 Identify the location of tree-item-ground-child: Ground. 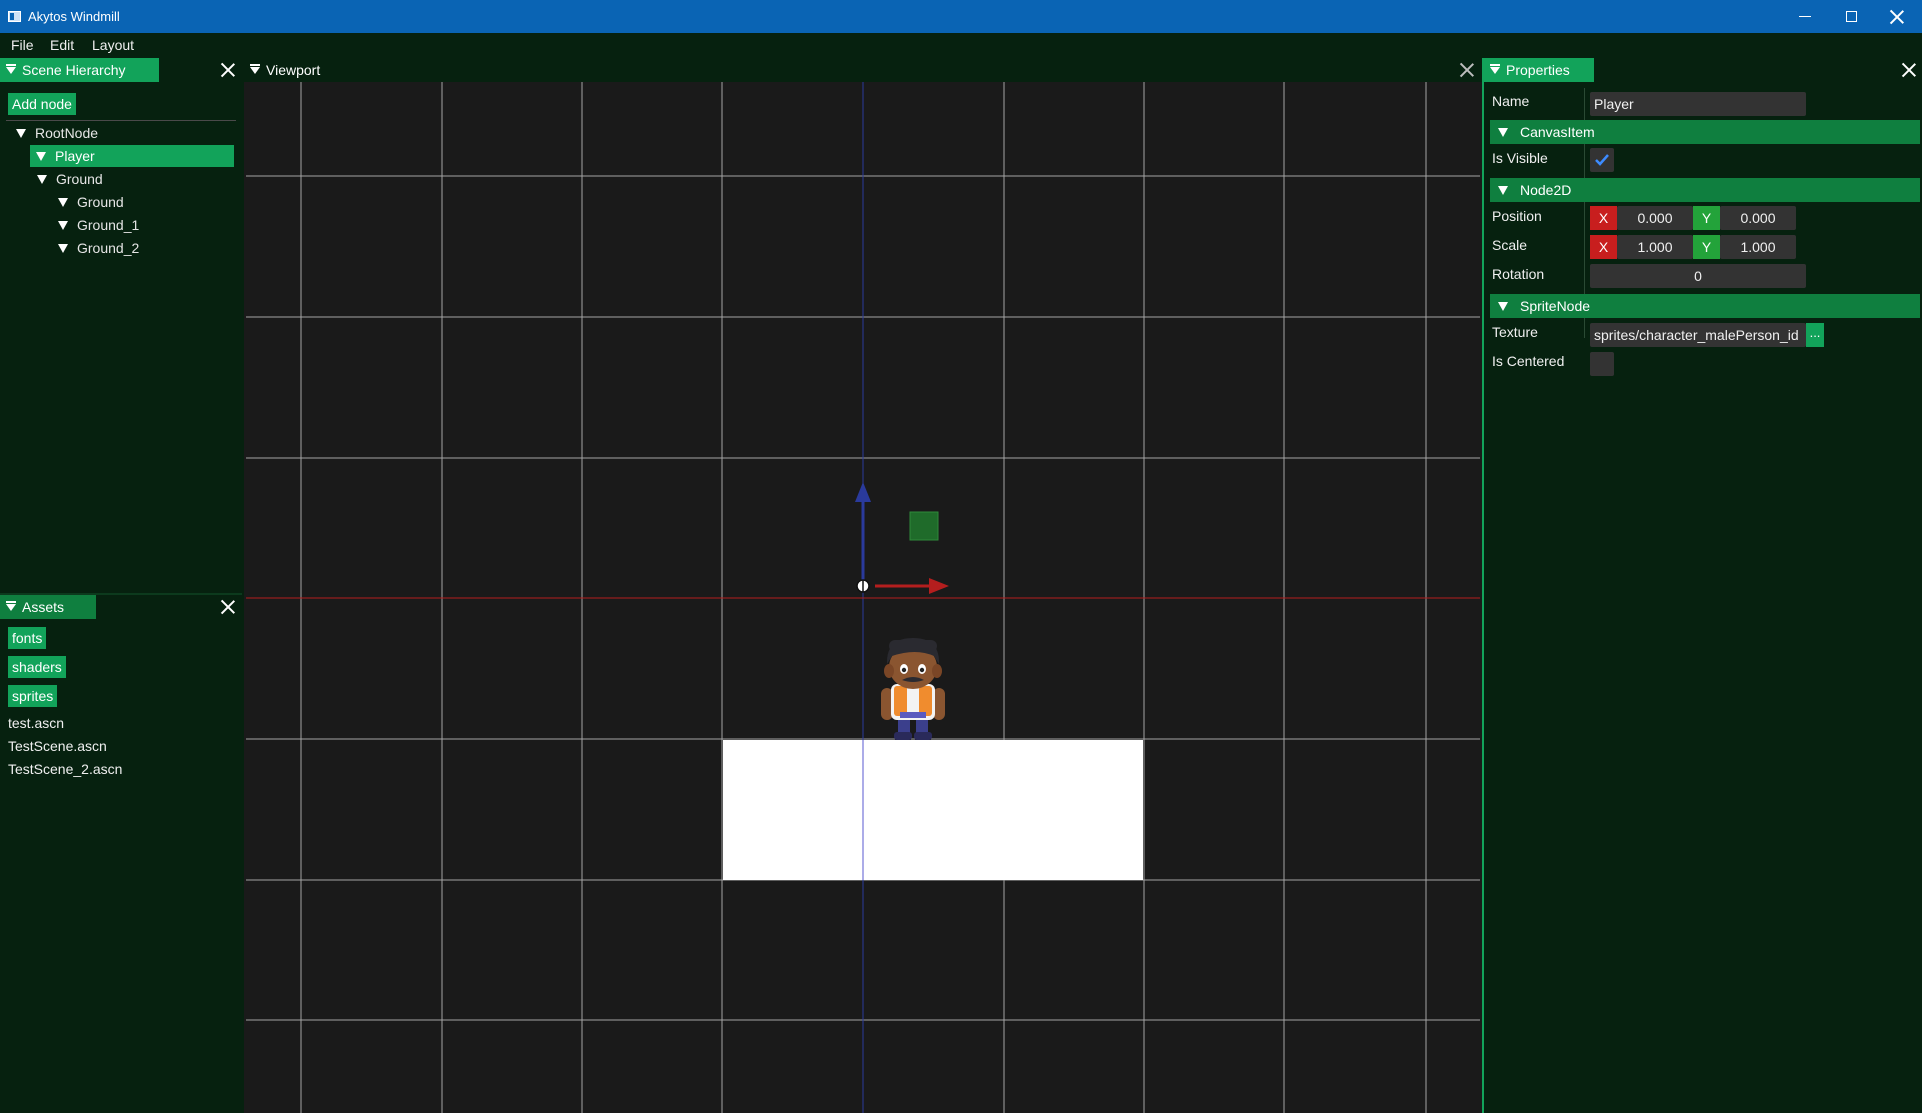
(91, 202).